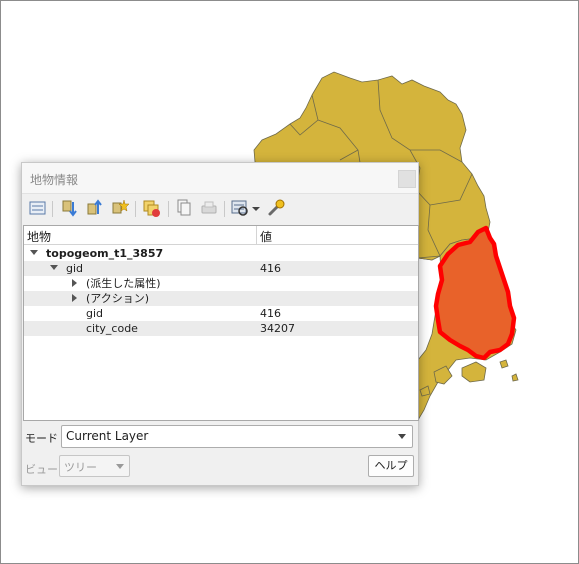 The height and width of the screenshot is (564, 579). I want to click on attribute-name: gid, so click(95, 313).